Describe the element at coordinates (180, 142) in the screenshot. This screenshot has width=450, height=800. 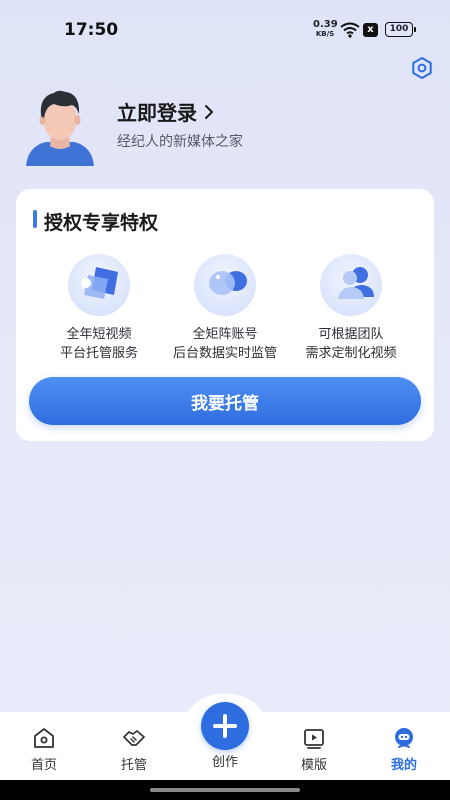
I see `profile-subtitle: 经纪人的新媒体之家` at that location.